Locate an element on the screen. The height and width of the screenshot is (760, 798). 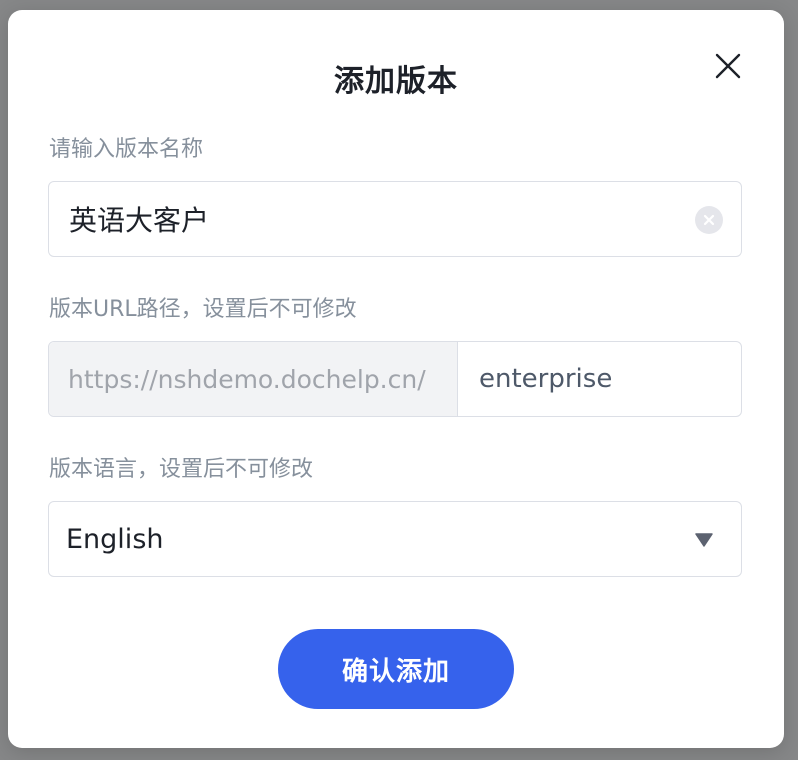
version-url-input is located at coordinates (604, 379).